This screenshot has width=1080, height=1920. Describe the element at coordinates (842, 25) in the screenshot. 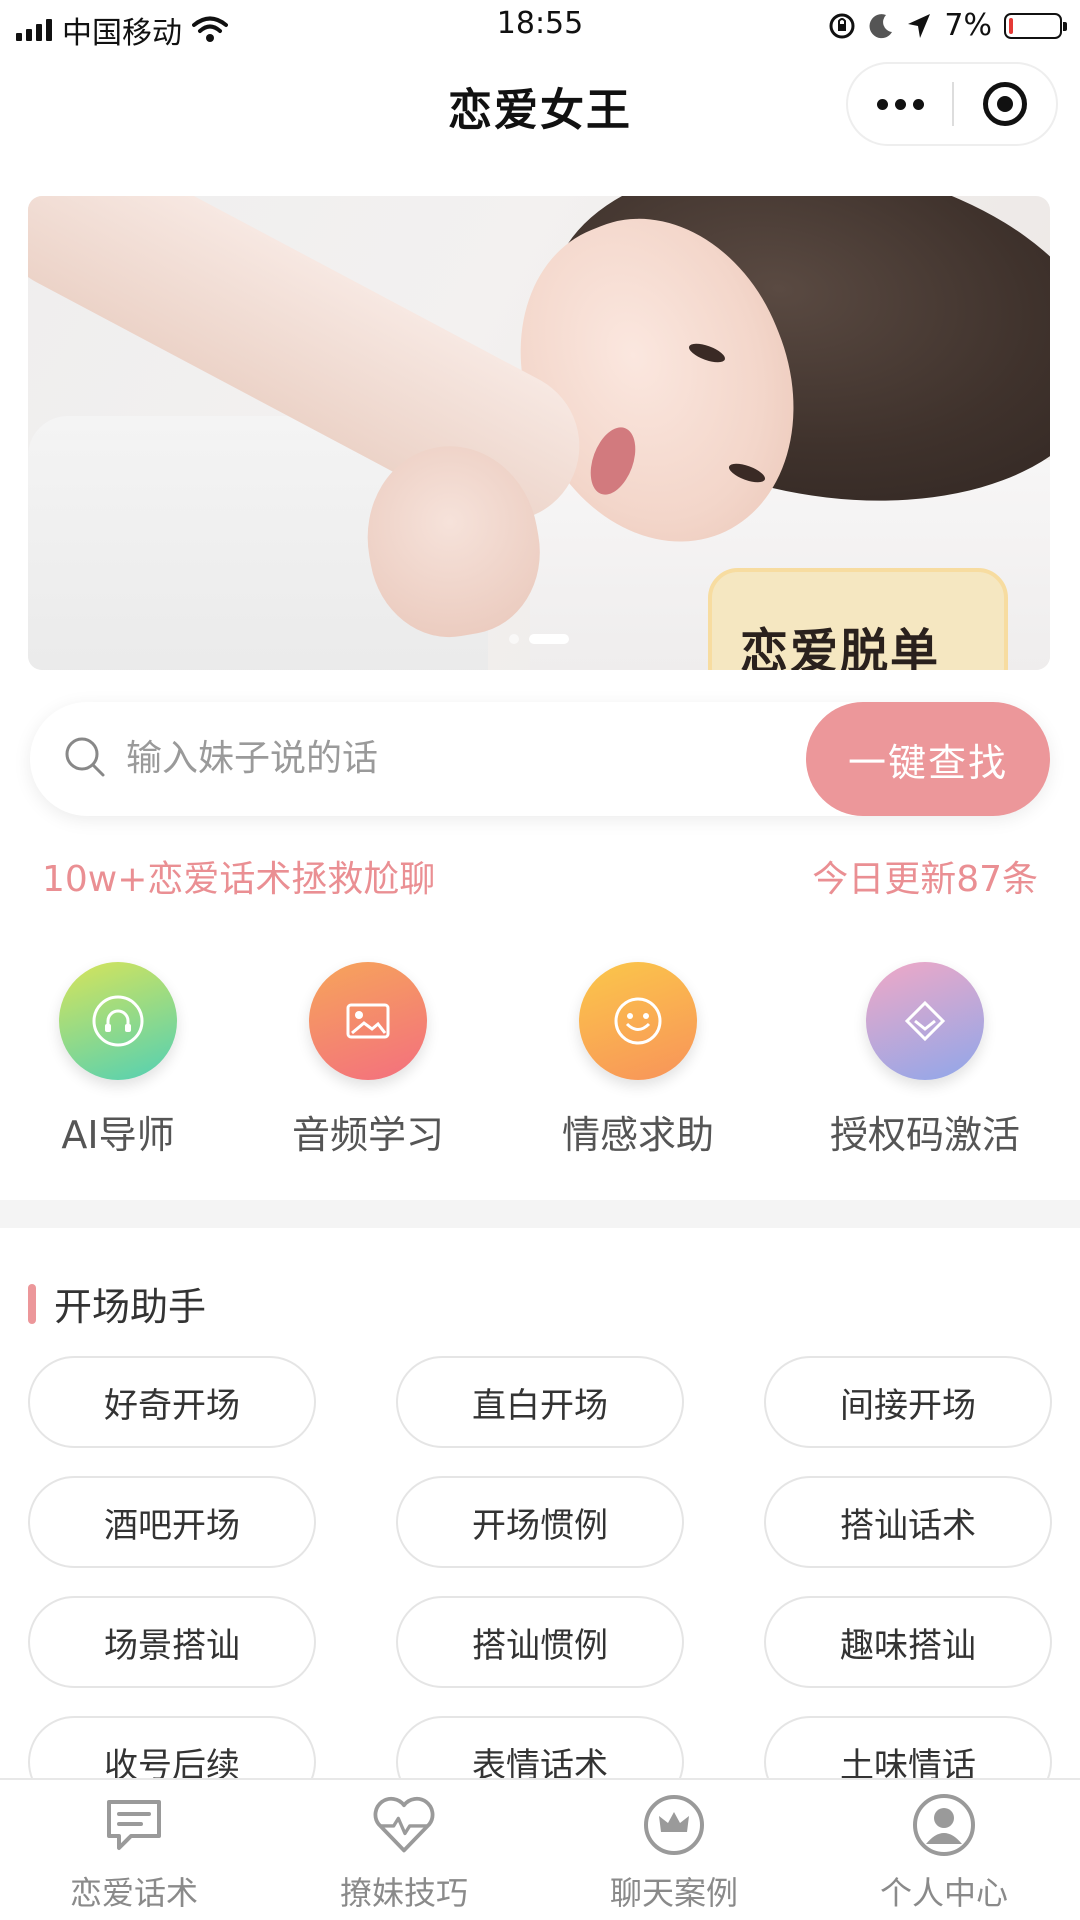

I see `rotation-lock-icon` at that location.